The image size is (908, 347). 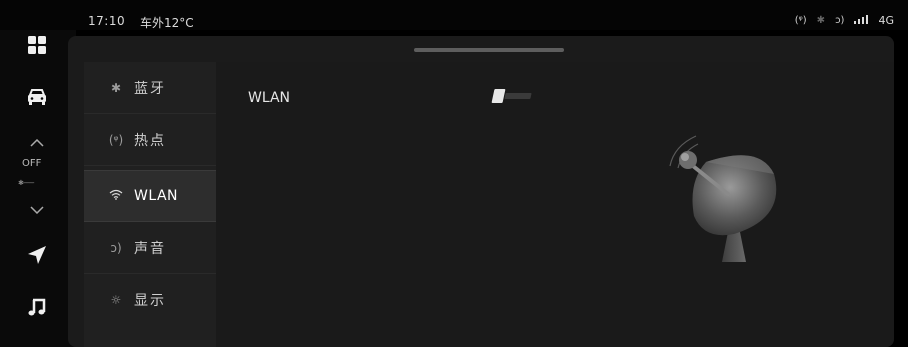 What do you see at coordinates (37, 45) in the screenshot?
I see `apps-grid-icon` at bounding box center [37, 45].